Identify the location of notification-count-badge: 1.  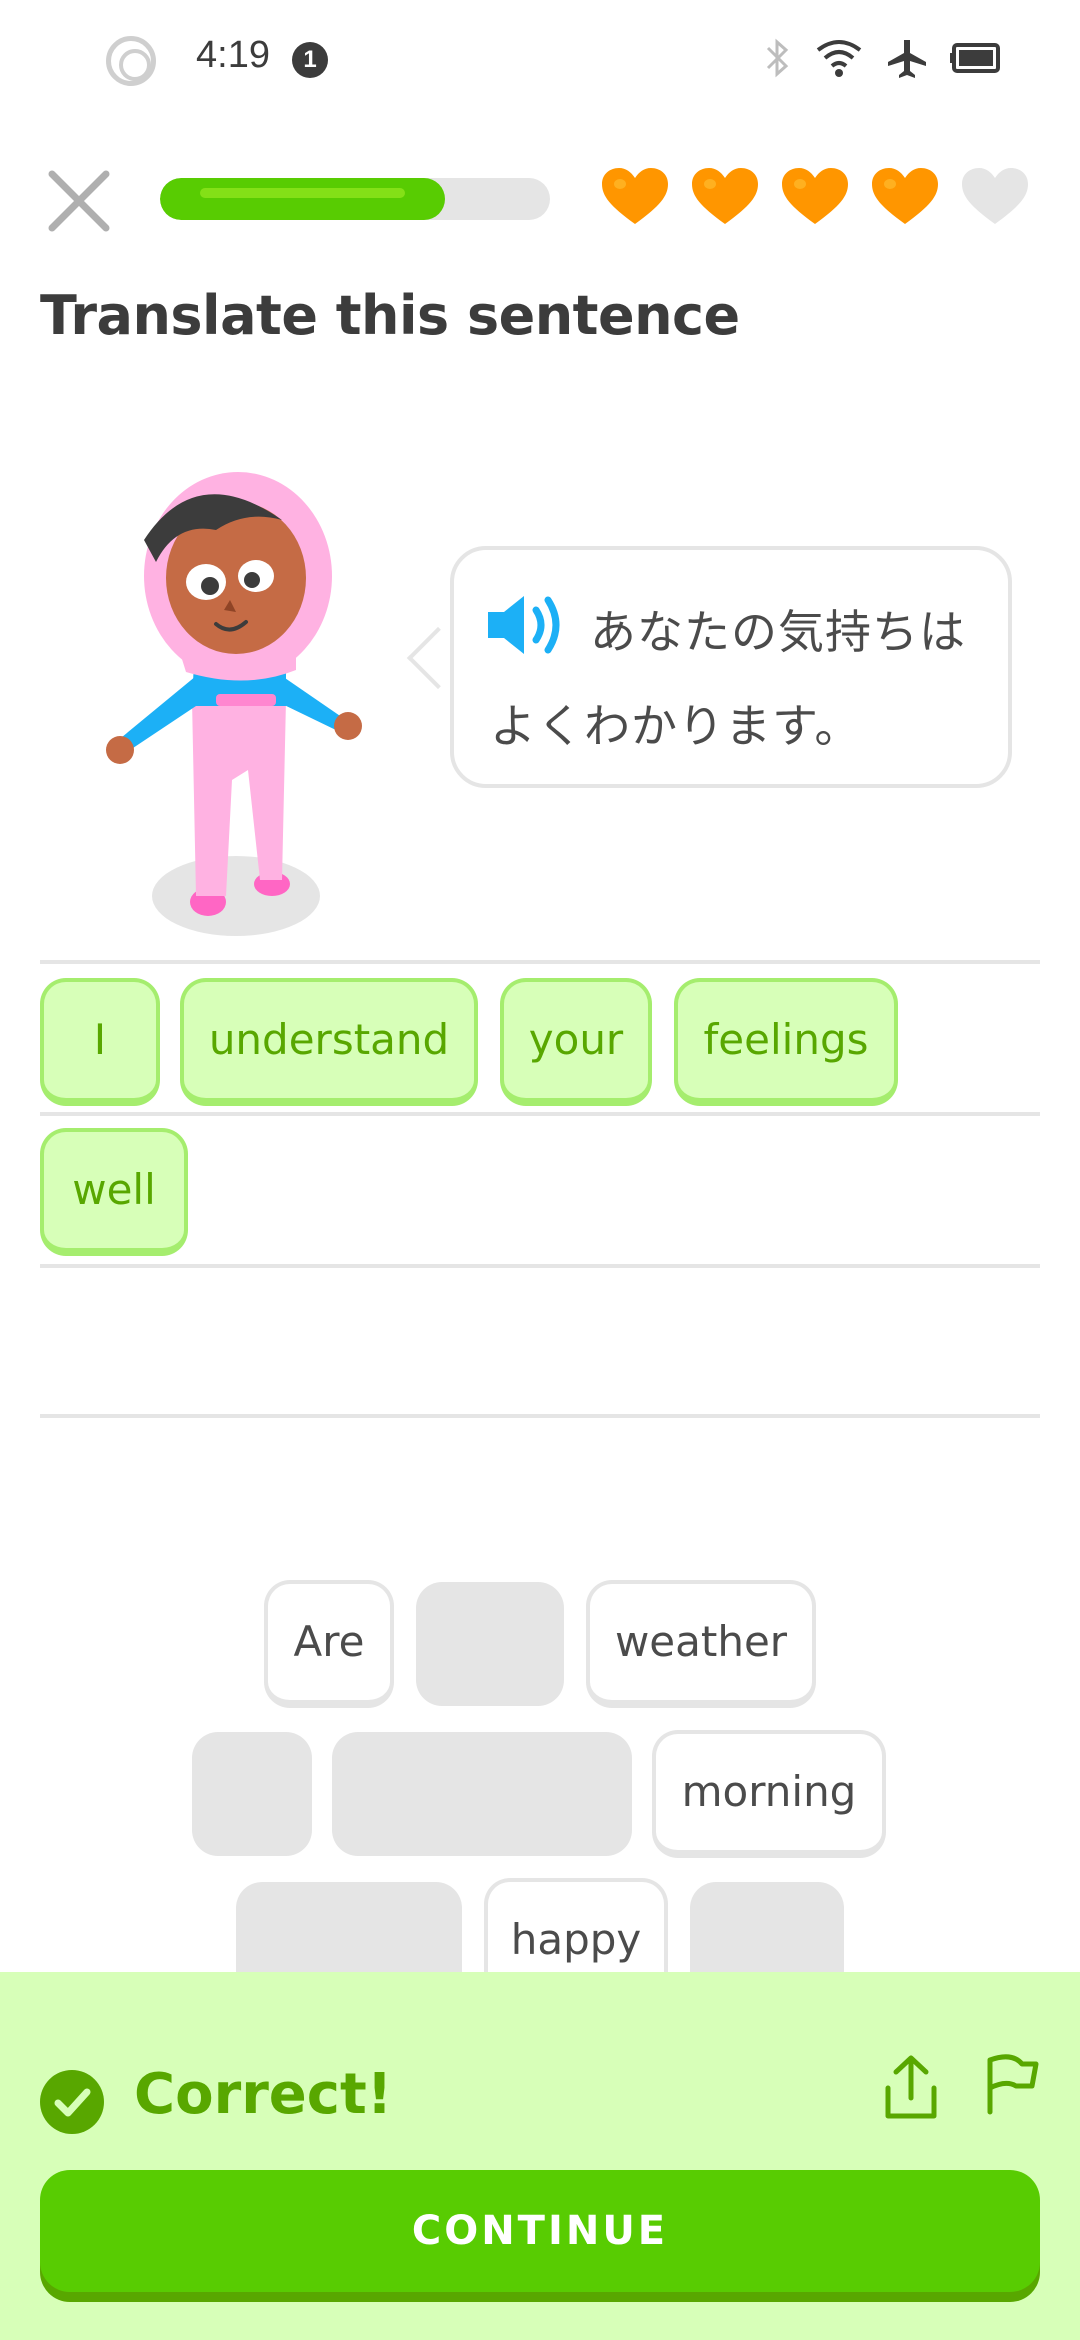
(310, 60).